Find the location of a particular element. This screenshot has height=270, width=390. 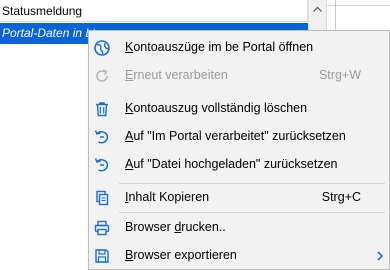

menu-item-export-browser: Browser exportieren is located at coordinates (239, 256).